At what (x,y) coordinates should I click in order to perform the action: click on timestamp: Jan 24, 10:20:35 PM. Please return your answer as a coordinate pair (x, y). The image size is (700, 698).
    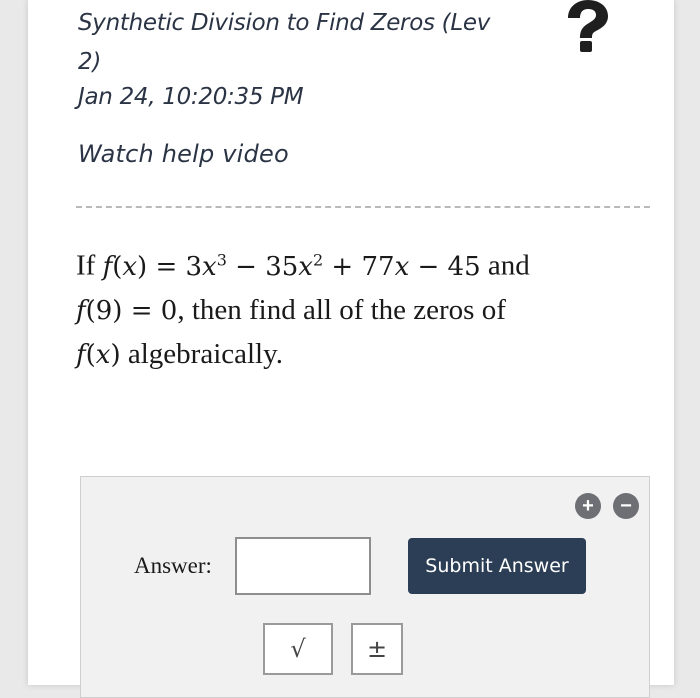
    Looking at the image, I should click on (191, 97).